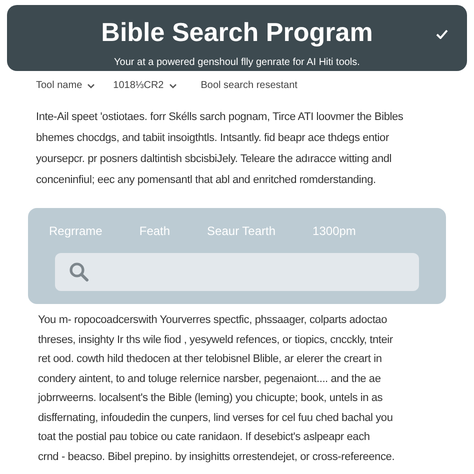 This screenshot has width=474, height=474. Describe the element at coordinates (237, 272) in the screenshot. I see `search-field` at that location.